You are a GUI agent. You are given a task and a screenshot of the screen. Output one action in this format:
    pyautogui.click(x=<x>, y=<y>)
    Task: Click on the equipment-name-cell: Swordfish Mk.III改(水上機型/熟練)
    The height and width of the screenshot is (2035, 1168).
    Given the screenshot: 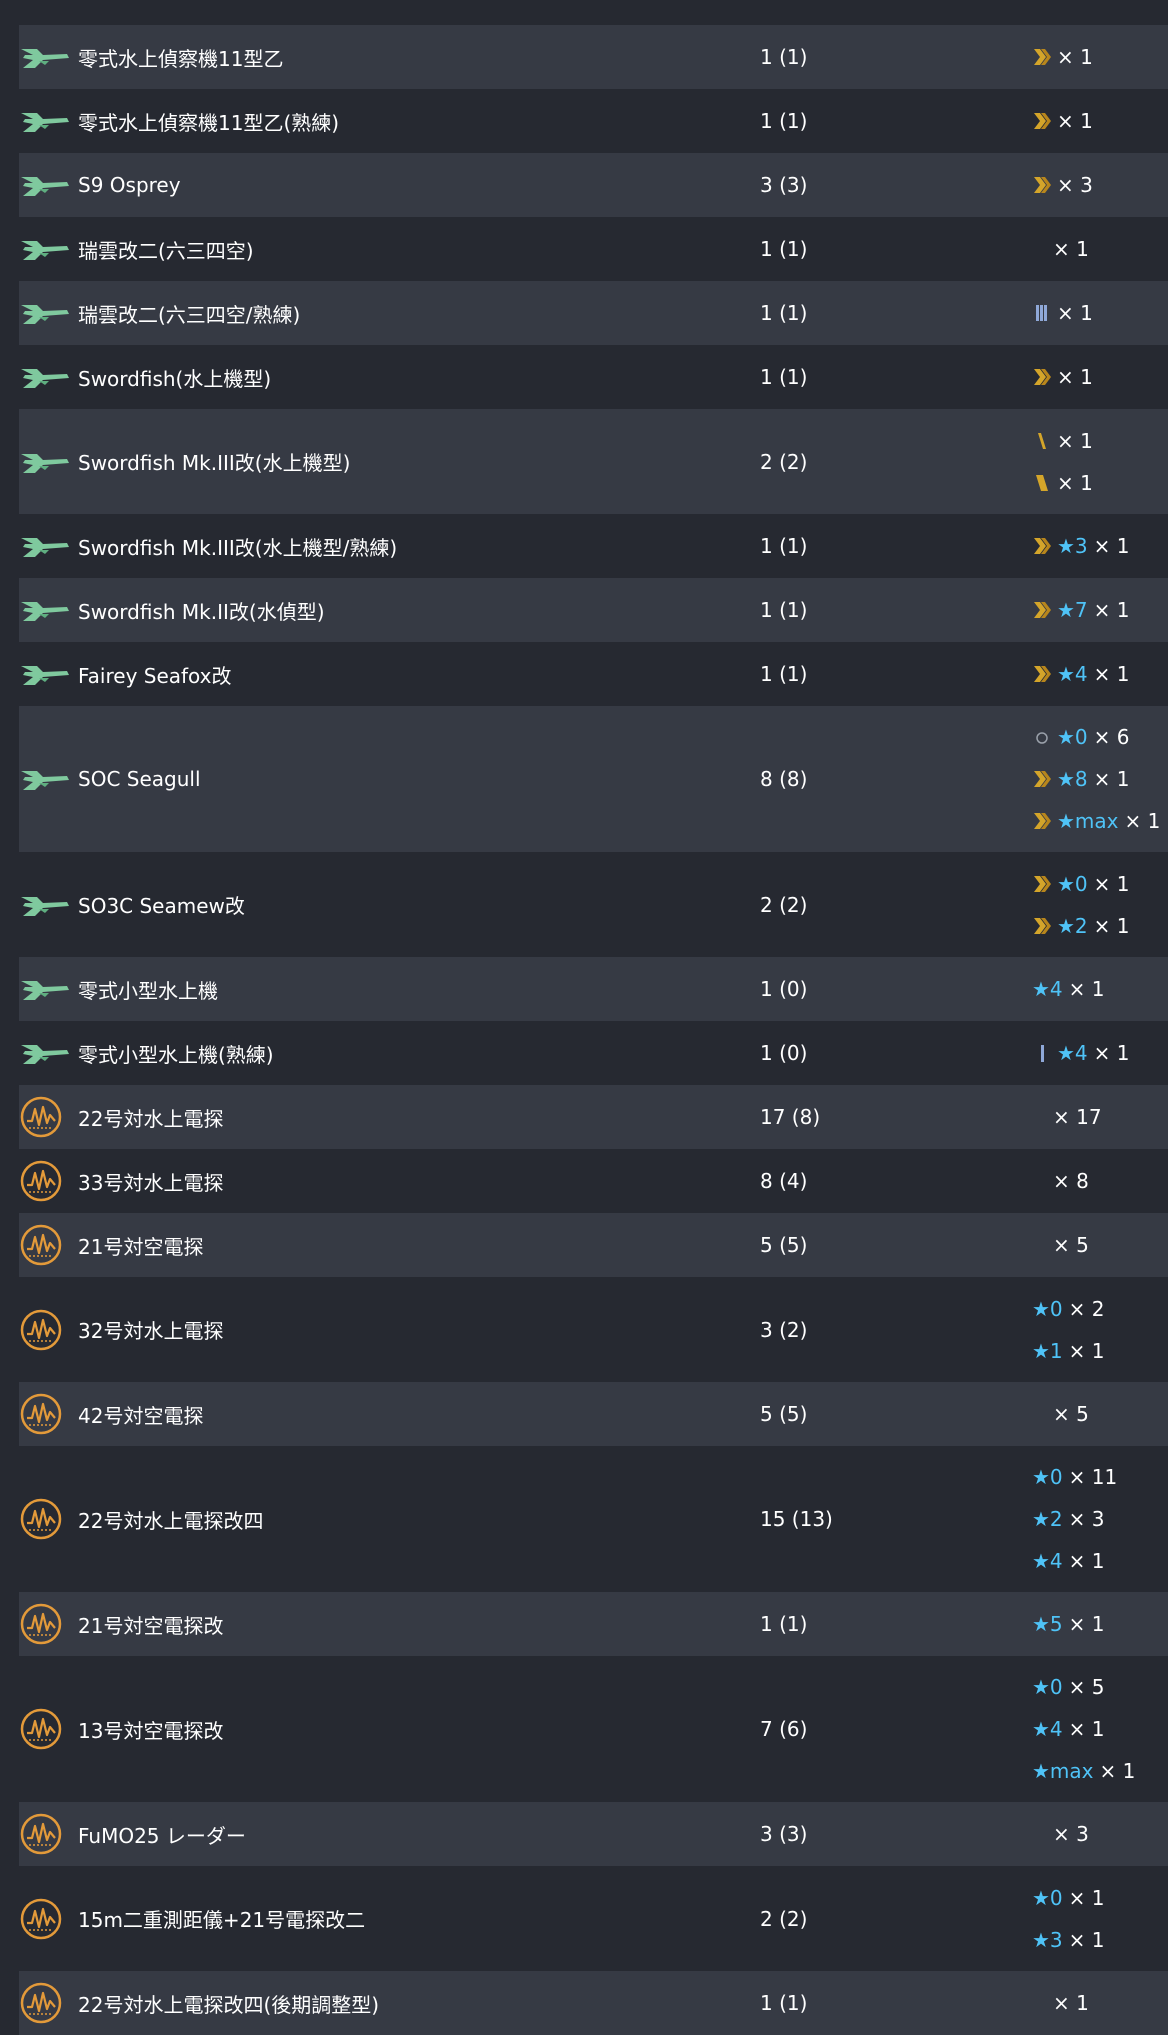 What is the action you would take?
    pyautogui.click(x=386, y=546)
    